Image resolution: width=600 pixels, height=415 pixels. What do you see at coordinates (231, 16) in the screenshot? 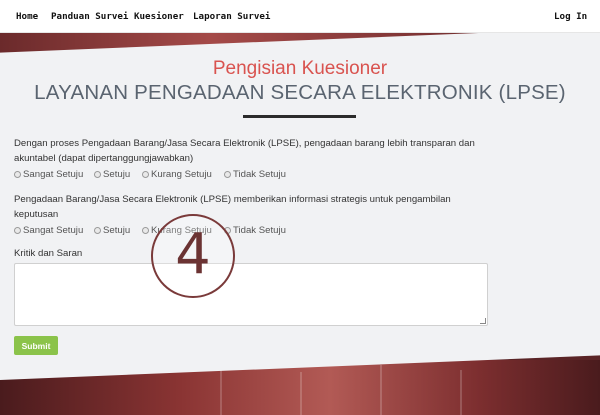
I see `nav-laporan-survei: Laporan Survei` at bounding box center [231, 16].